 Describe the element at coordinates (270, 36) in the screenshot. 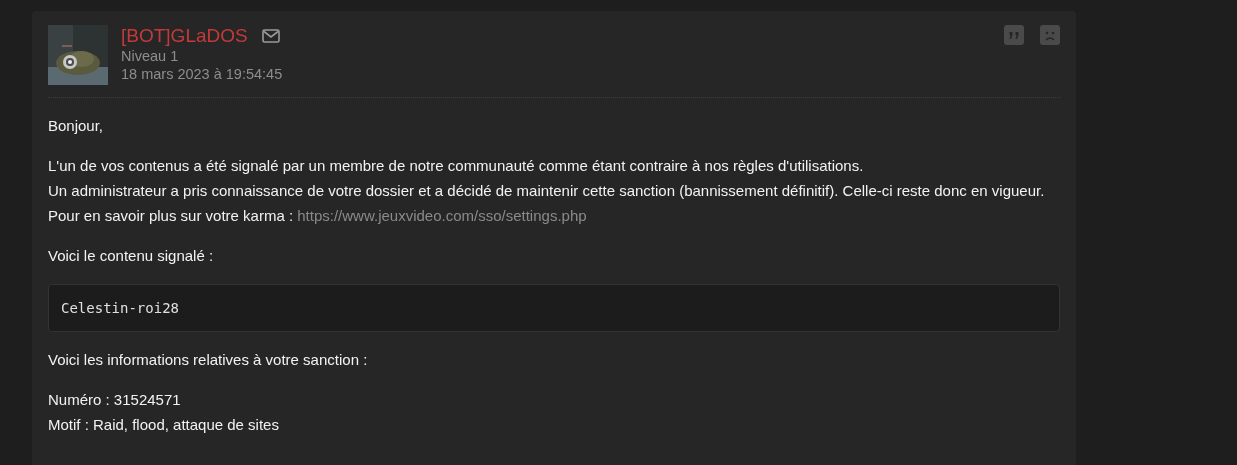

I see `mail-icon` at that location.